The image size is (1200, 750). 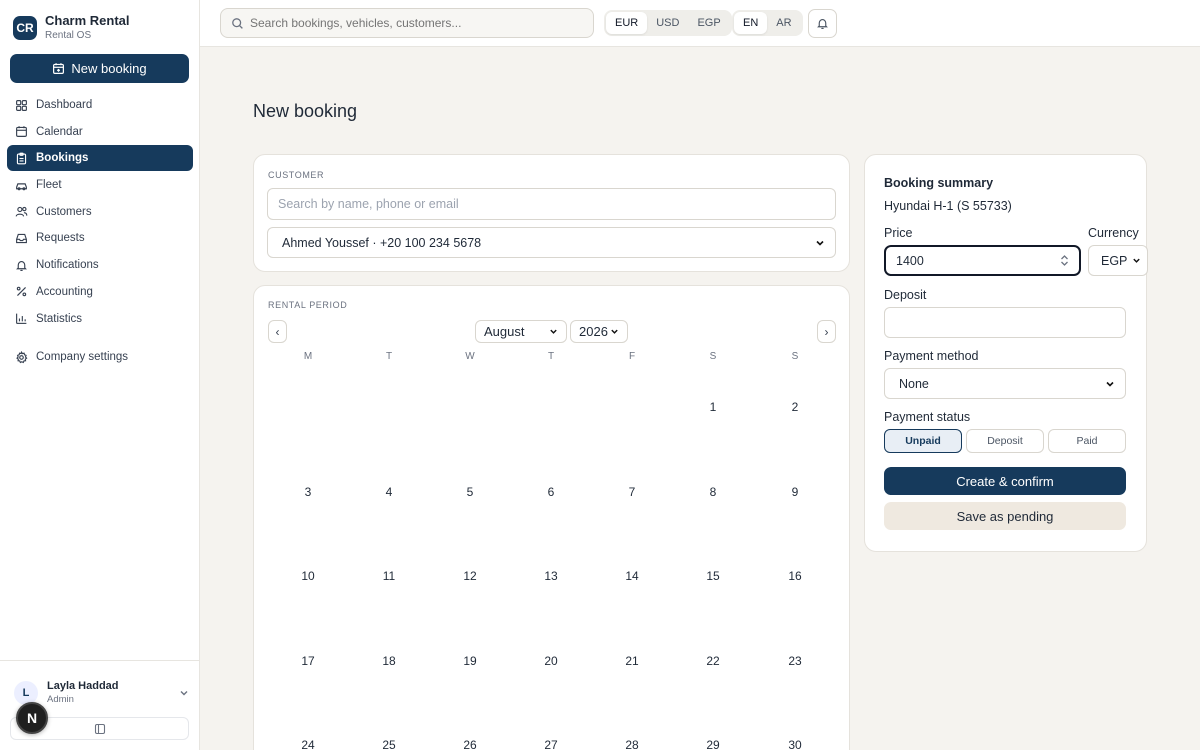 I want to click on create-confirm-button: Create & confirm, so click(x=1005, y=481).